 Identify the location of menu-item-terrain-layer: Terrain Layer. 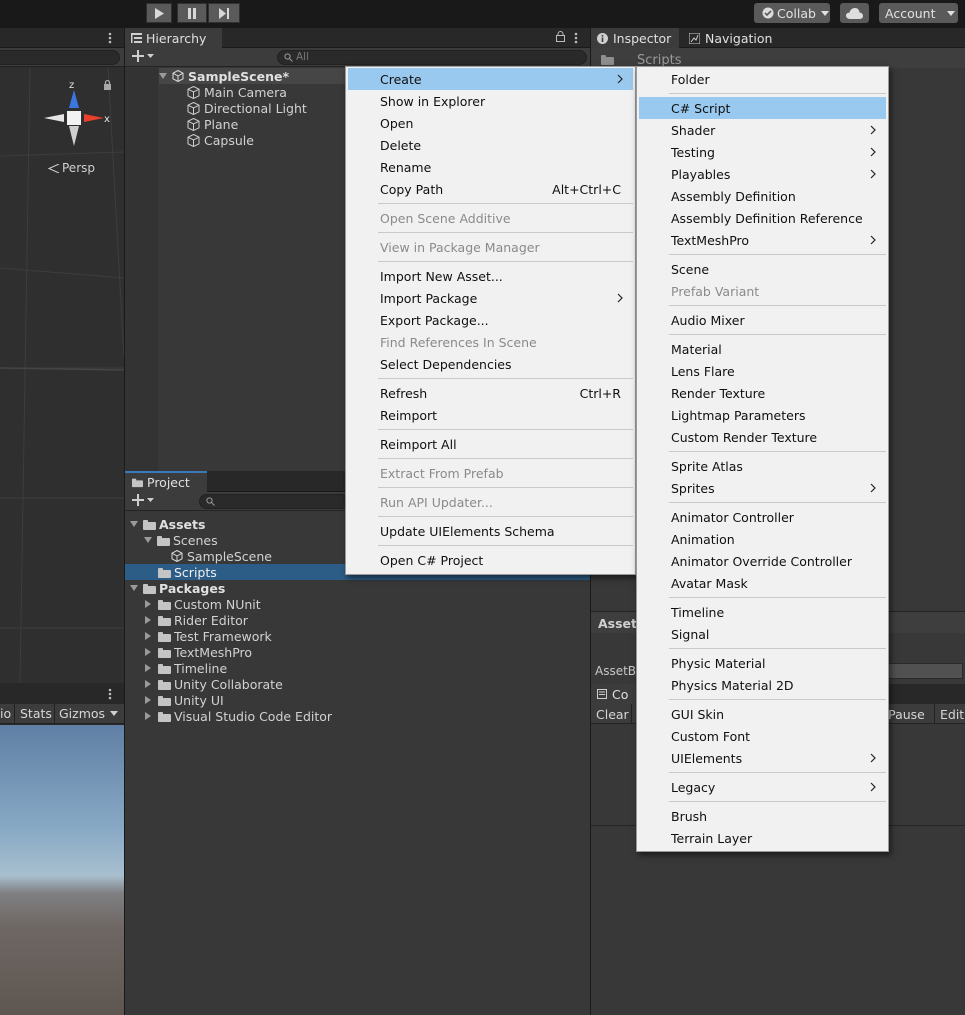
(762, 838).